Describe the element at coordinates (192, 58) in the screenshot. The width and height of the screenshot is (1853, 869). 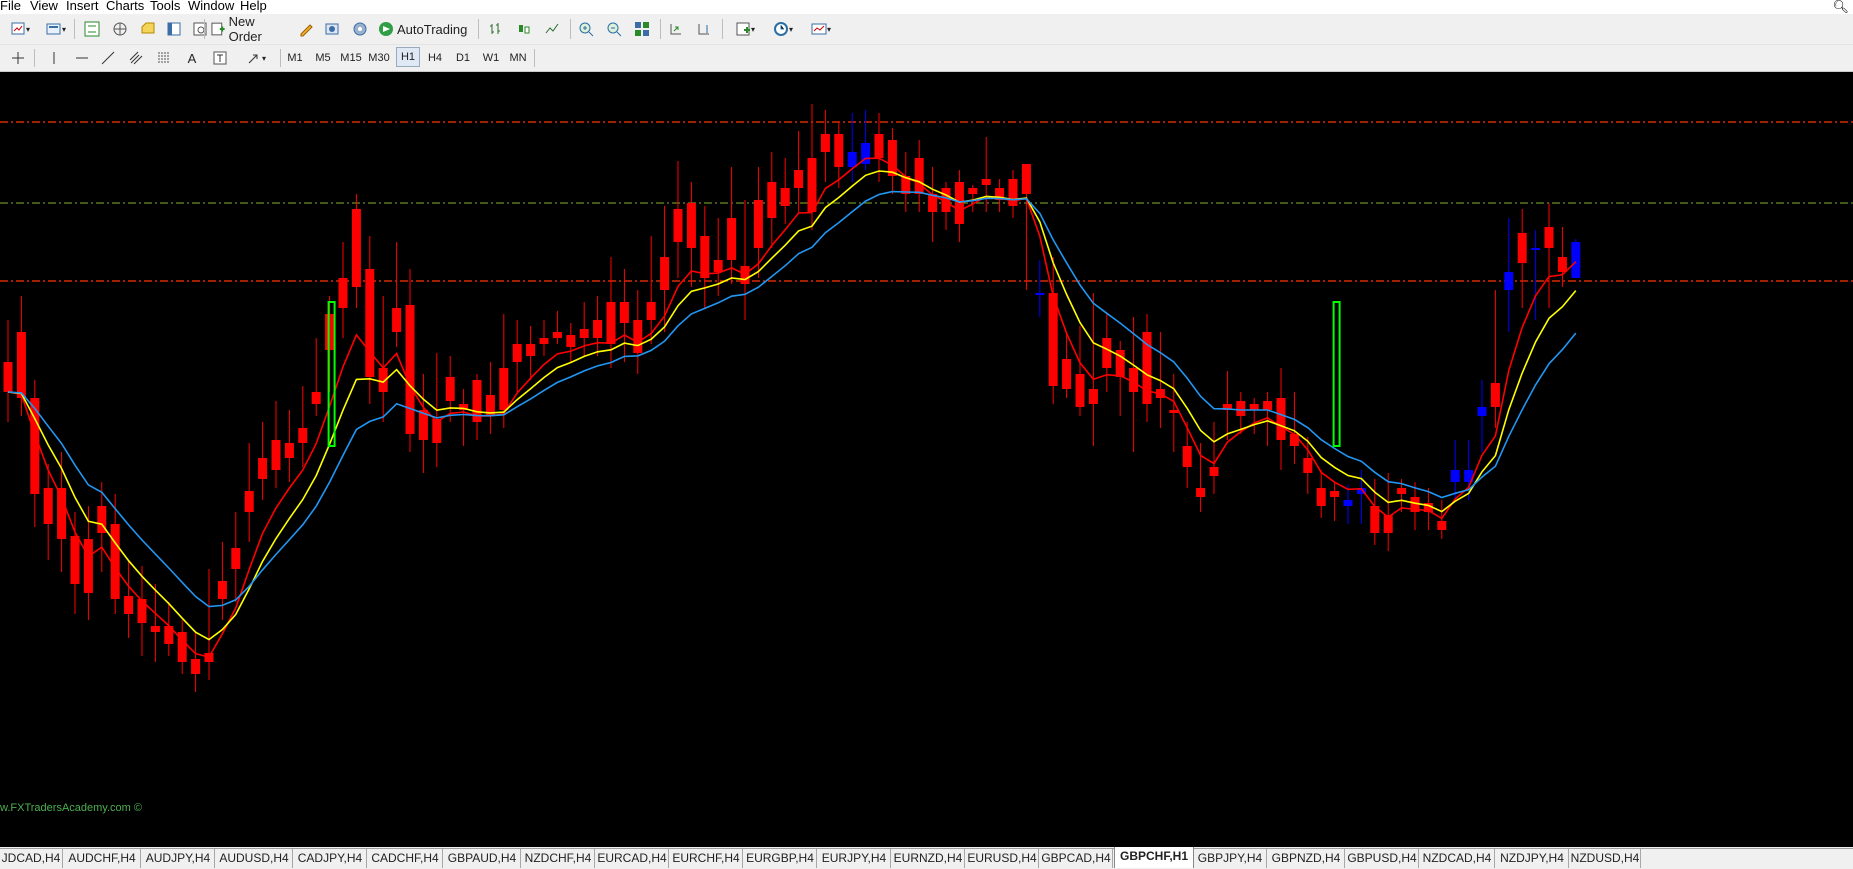
I see `text-icon: A` at that location.